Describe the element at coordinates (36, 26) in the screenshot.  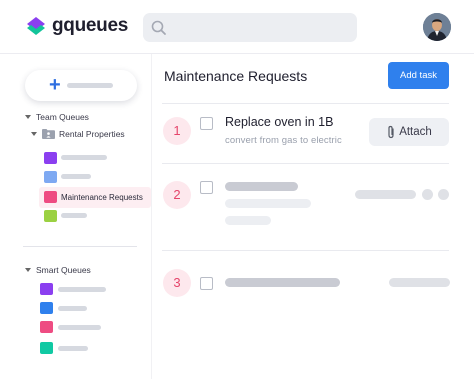
I see `gqueues-logo-icon` at that location.